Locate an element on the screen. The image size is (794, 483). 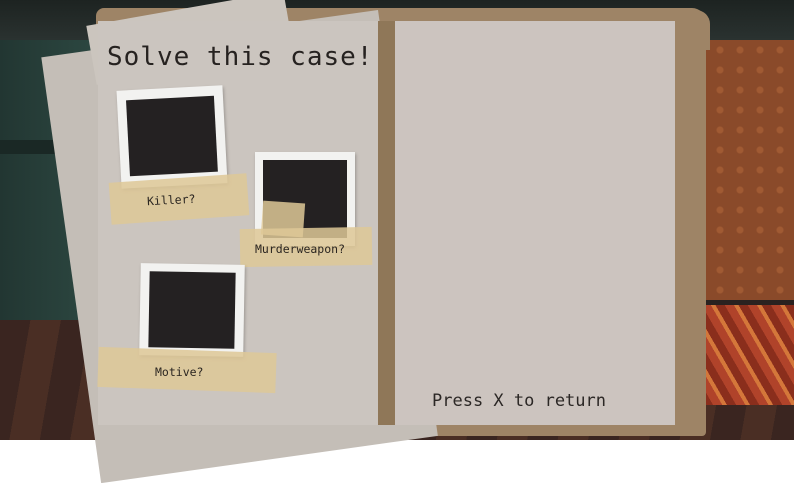
return-hint: Press X to return is located at coordinates (519, 401).